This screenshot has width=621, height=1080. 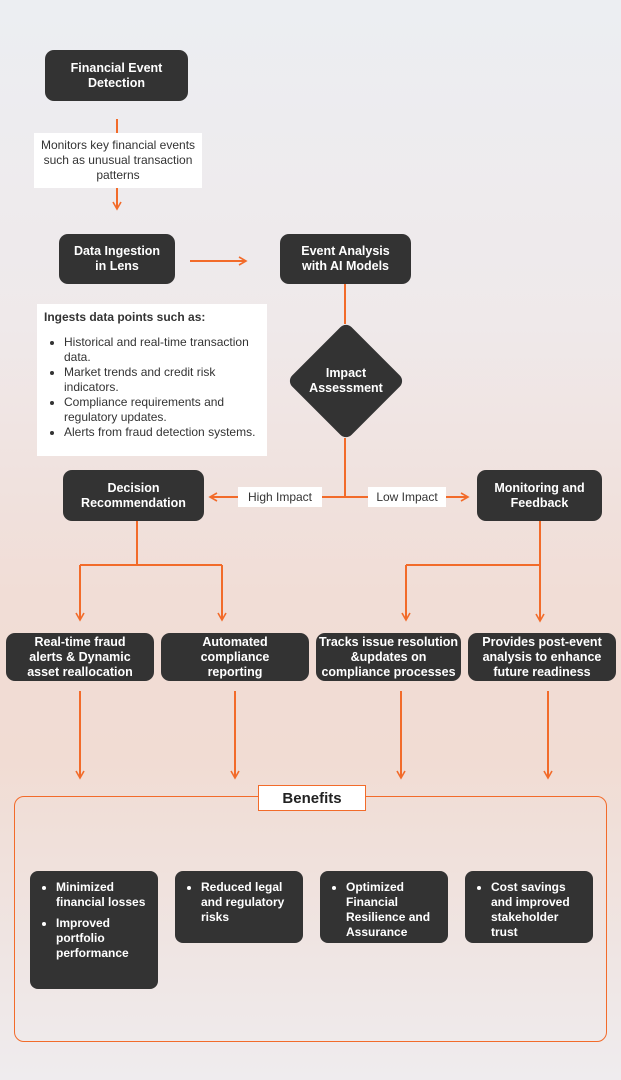 What do you see at coordinates (248, 902) in the screenshot?
I see `benefit-item: Reduced legal and regulatory risks` at bounding box center [248, 902].